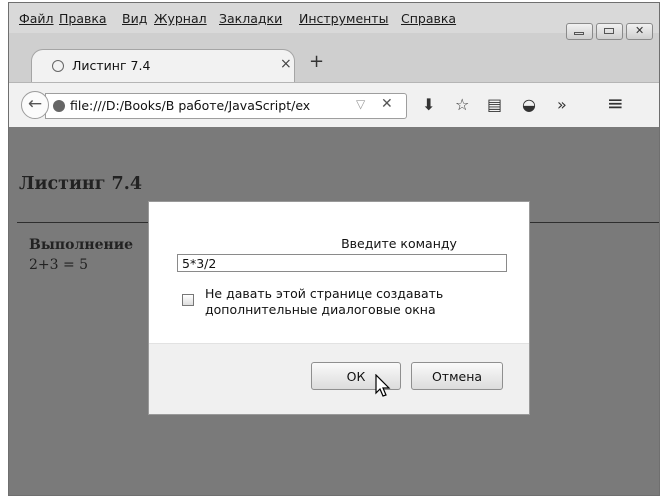 The image size is (665, 500). I want to click on menu-bookmarks: Закладки, so click(250, 18).